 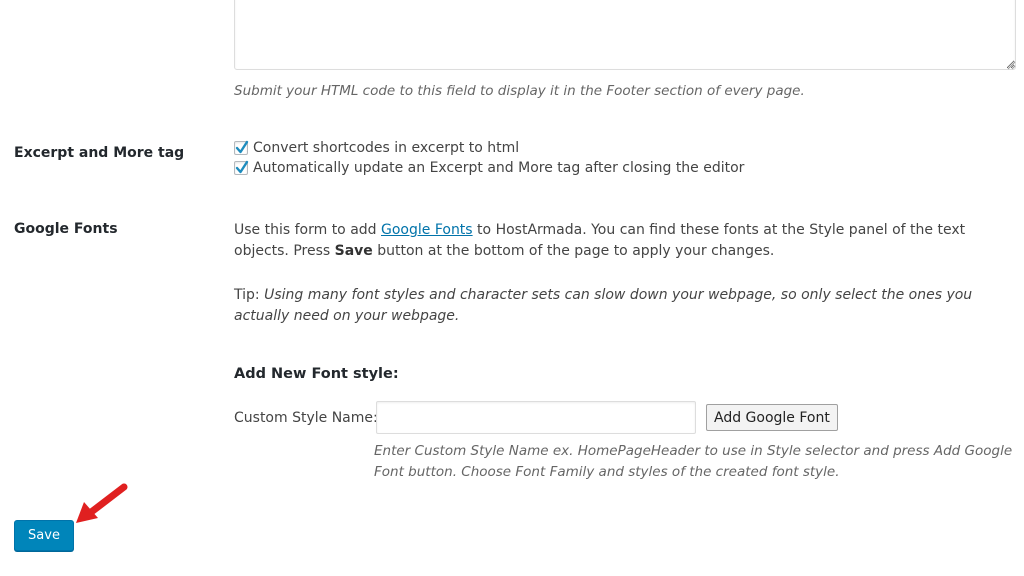 I want to click on resize-grip-icon, so click(x=1011, y=65).